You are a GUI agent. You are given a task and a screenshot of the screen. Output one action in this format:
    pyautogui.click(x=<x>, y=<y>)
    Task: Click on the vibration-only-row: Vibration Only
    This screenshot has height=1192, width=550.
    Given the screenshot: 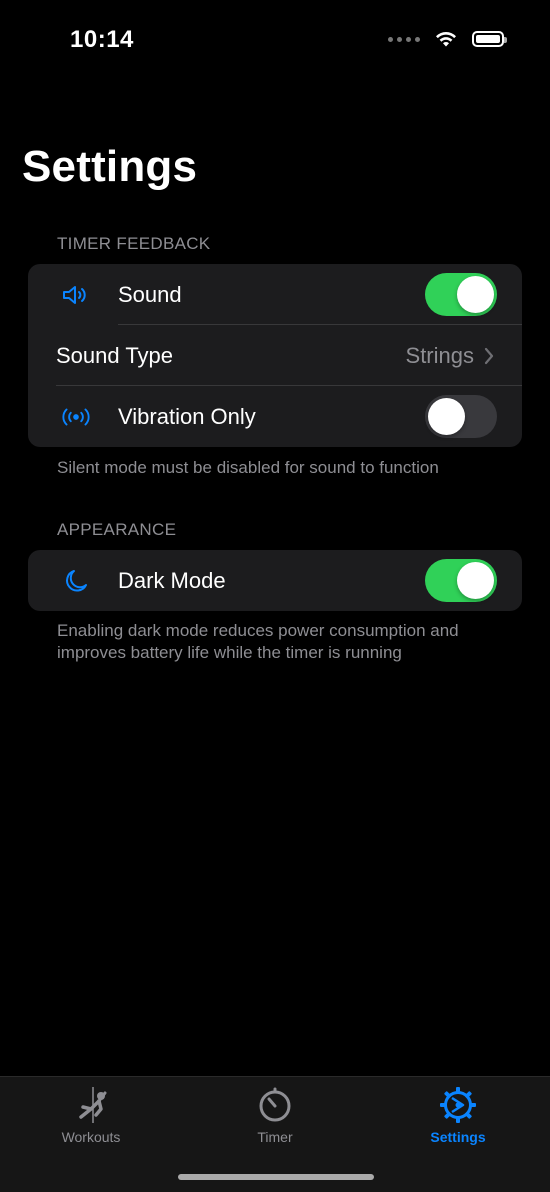 What is the action you would take?
    pyautogui.click(x=275, y=416)
    